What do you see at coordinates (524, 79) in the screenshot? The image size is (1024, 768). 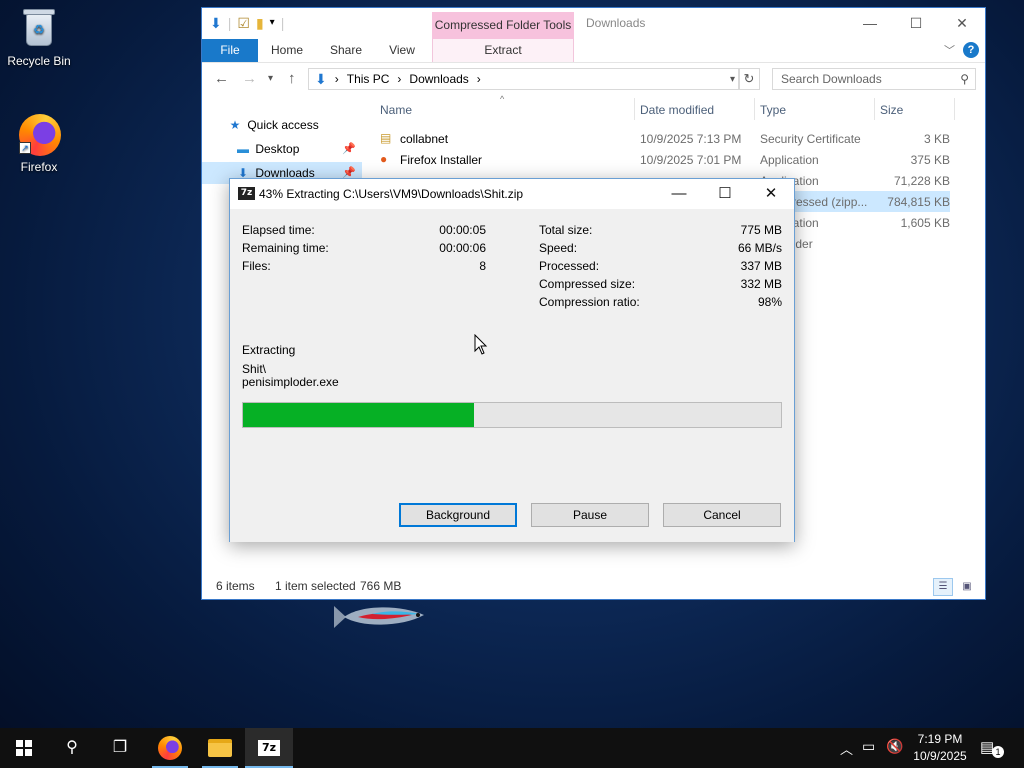 I see `address-bar: ⬇ › This PC › Downloads › ▾` at bounding box center [524, 79].